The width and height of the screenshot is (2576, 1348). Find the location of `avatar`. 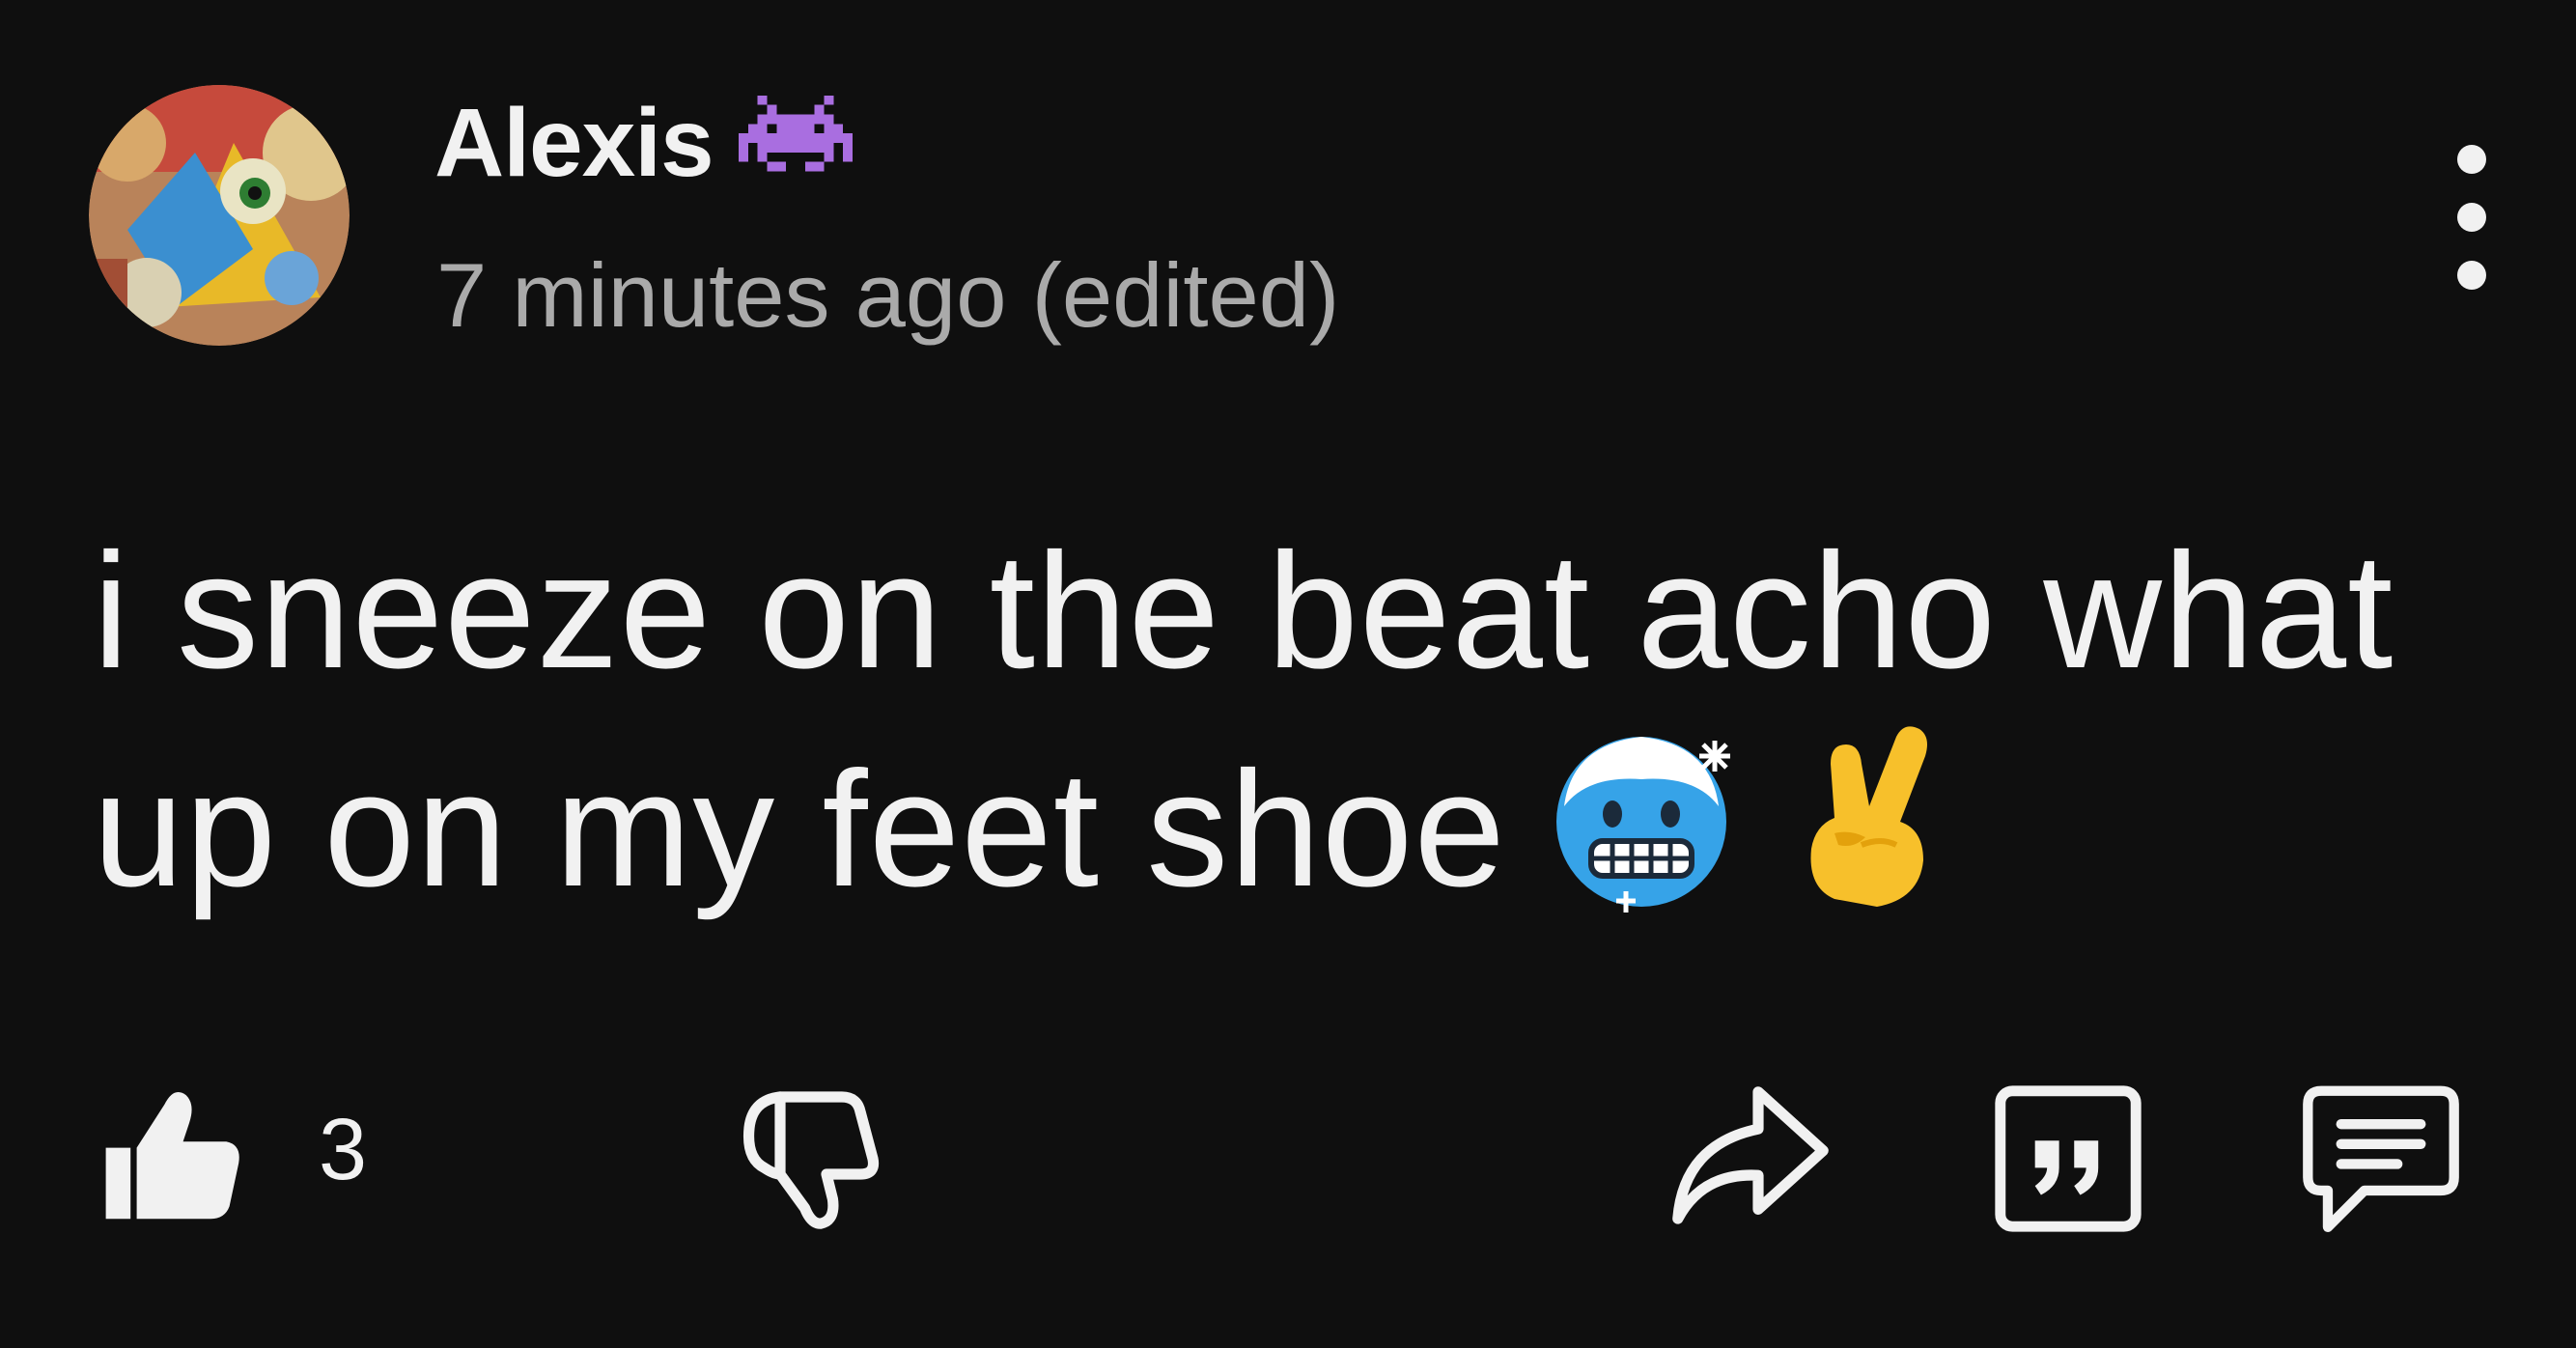

avatar is located at coordinates (220, 215).